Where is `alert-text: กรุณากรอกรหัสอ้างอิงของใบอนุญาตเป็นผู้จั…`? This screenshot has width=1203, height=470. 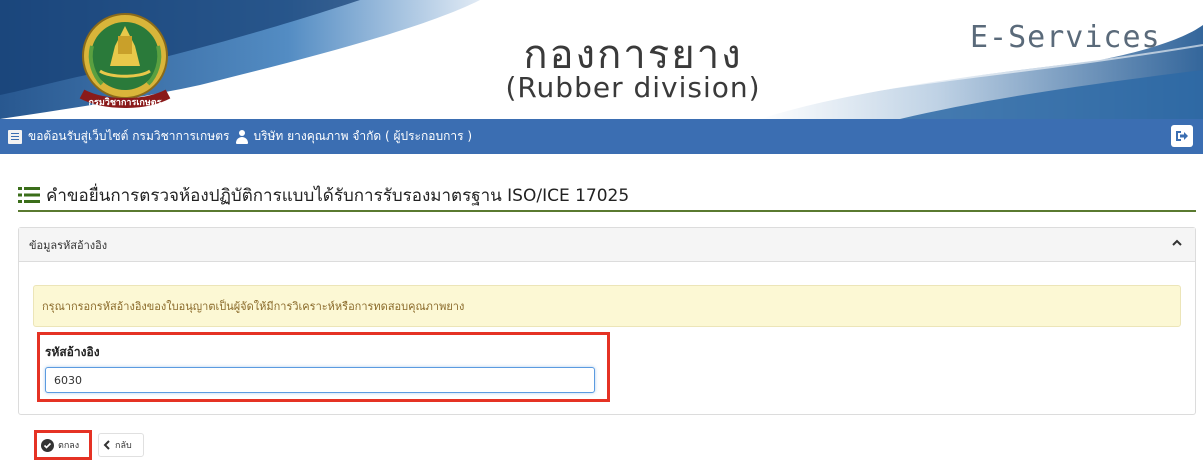 alert-text: กรุณากรอกรหัสอ้างอิงของใบอนุญาตเป็นผู้จั… is located at coordinates (253, 306).